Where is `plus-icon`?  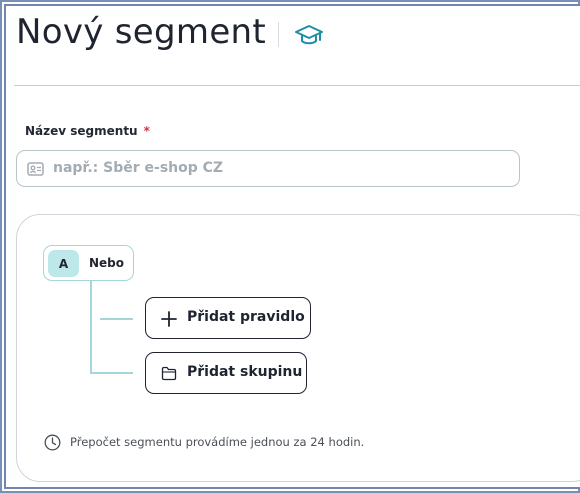 plus-icon is located at coordinates (169, 319).